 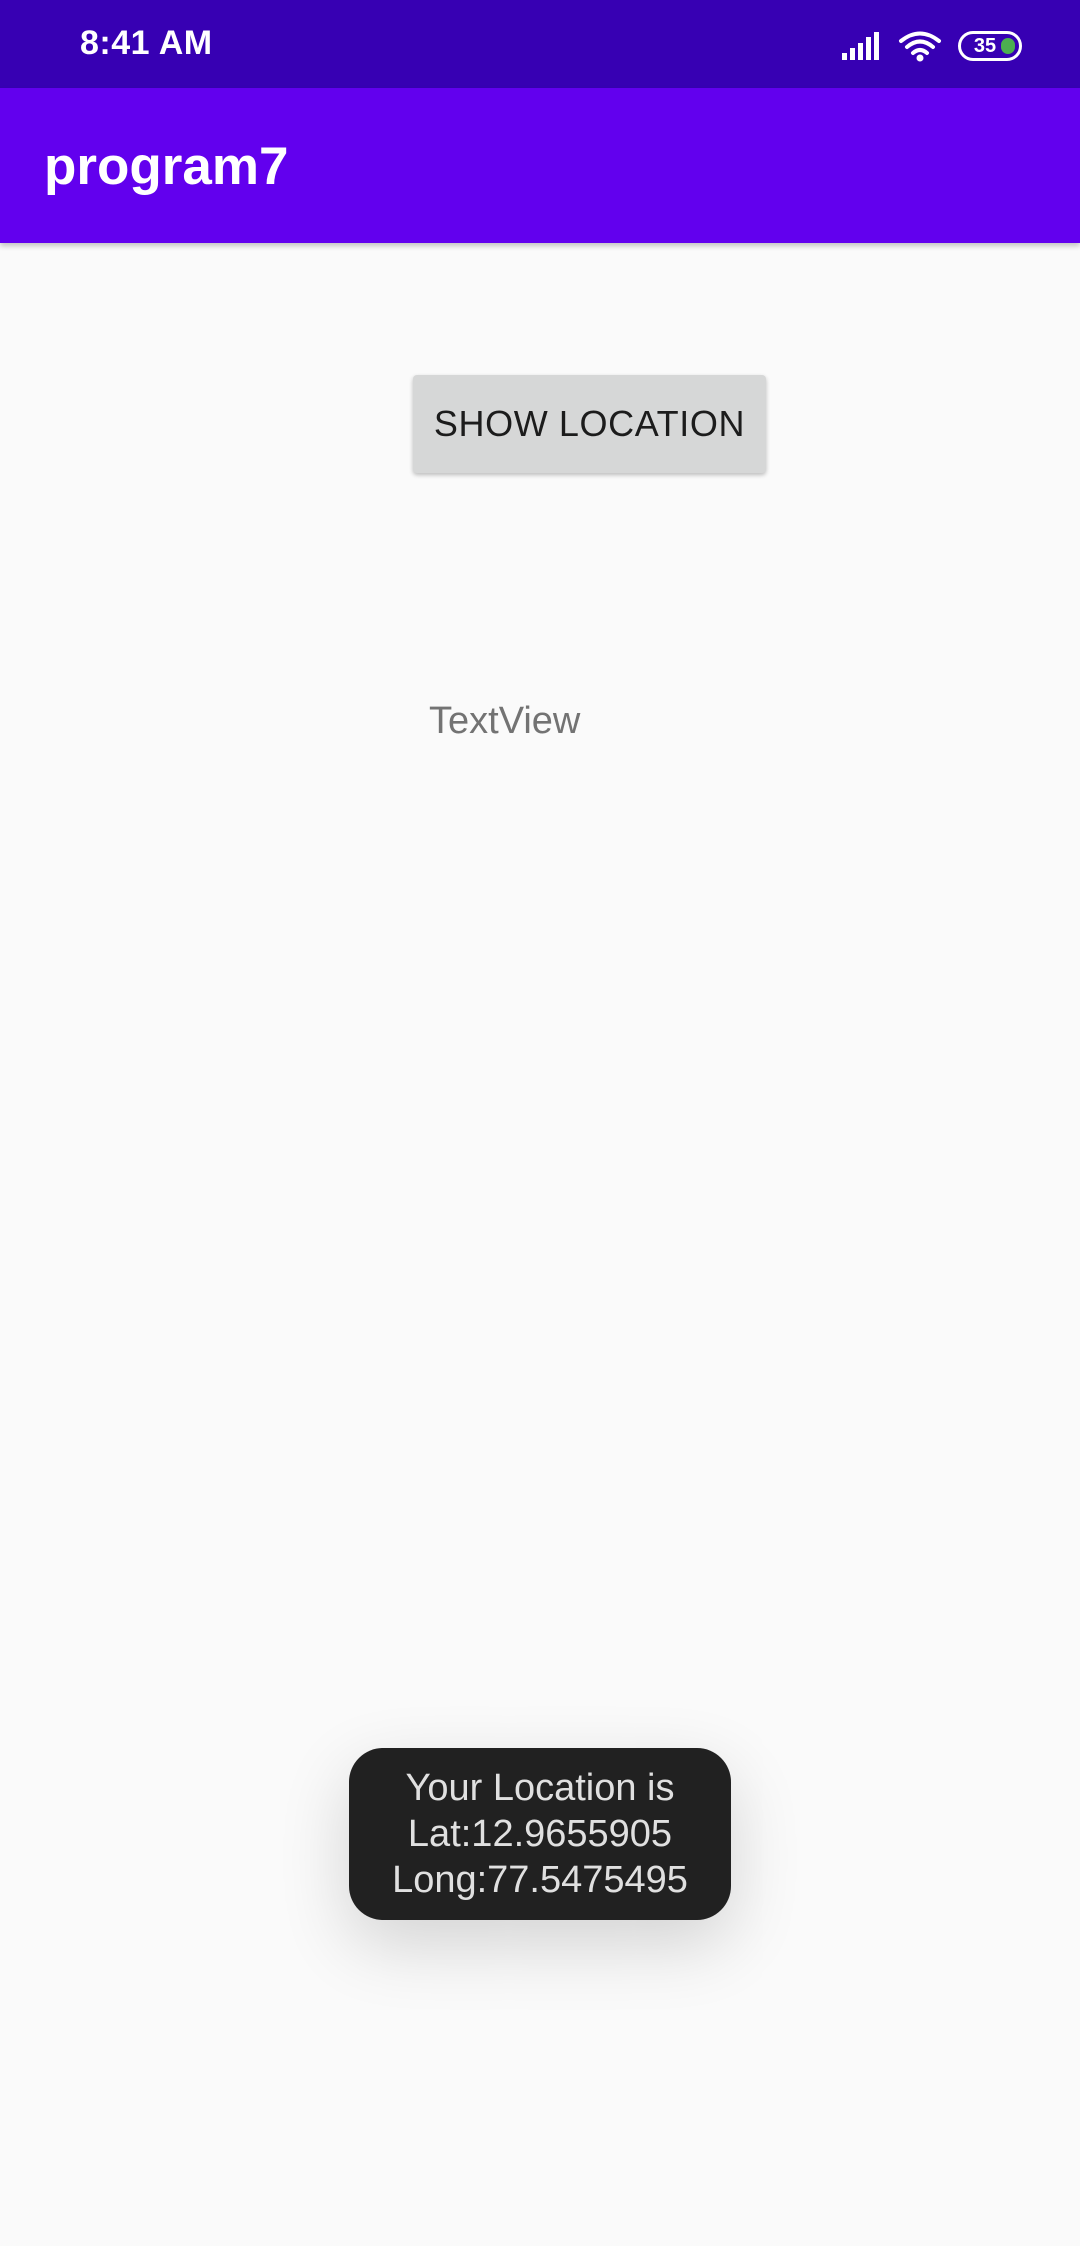 I want to click on show-location-button: SHOW LOCATION, so click(x=589, y=424).